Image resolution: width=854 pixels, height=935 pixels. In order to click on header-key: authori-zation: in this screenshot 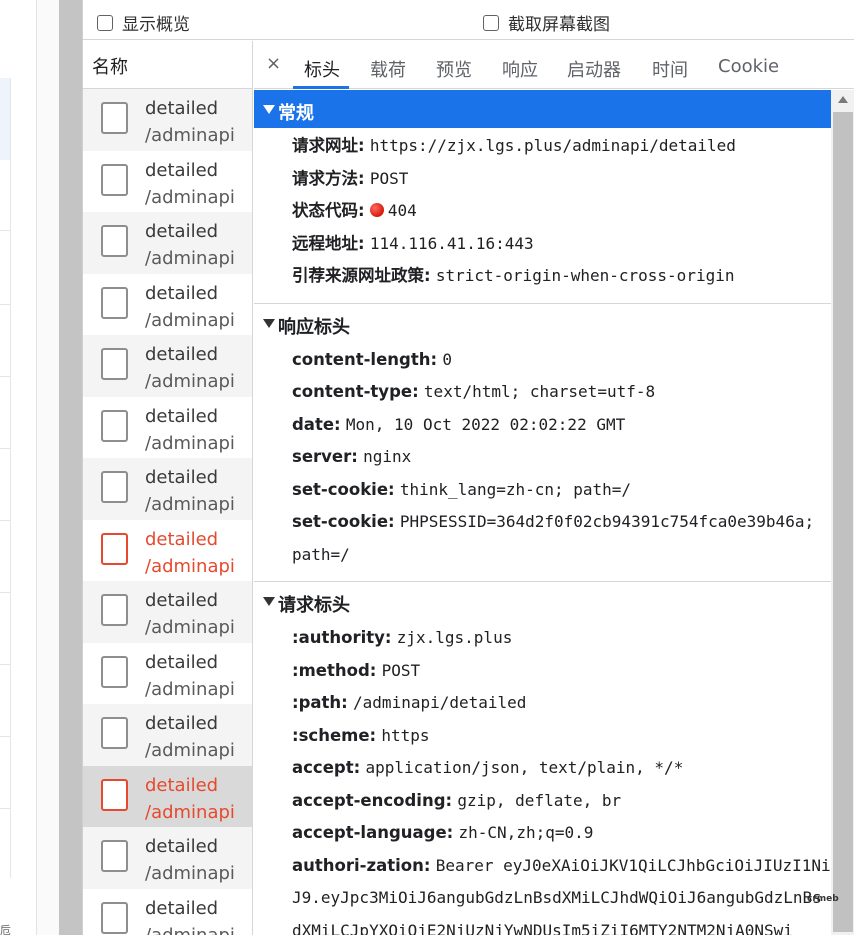, I will do `click(361, 865)`.